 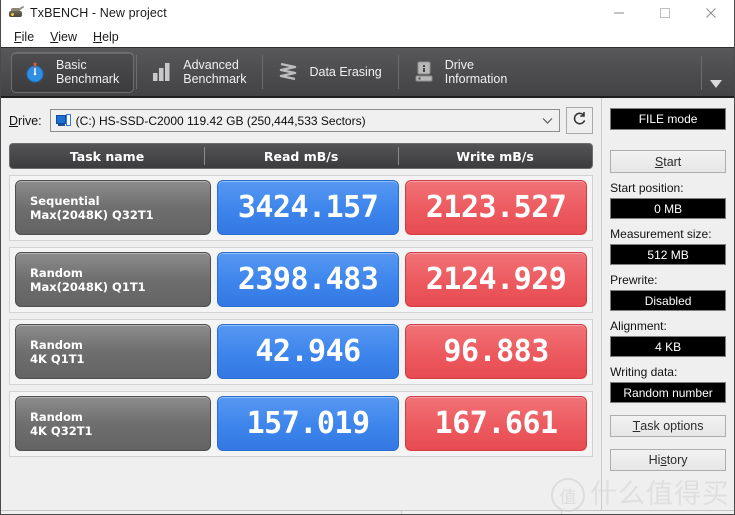 What do you see at coordinates (634, 280) in the screenshot?
I see `prewrite-label: Prewrite:` at bounding box center [634, 280].